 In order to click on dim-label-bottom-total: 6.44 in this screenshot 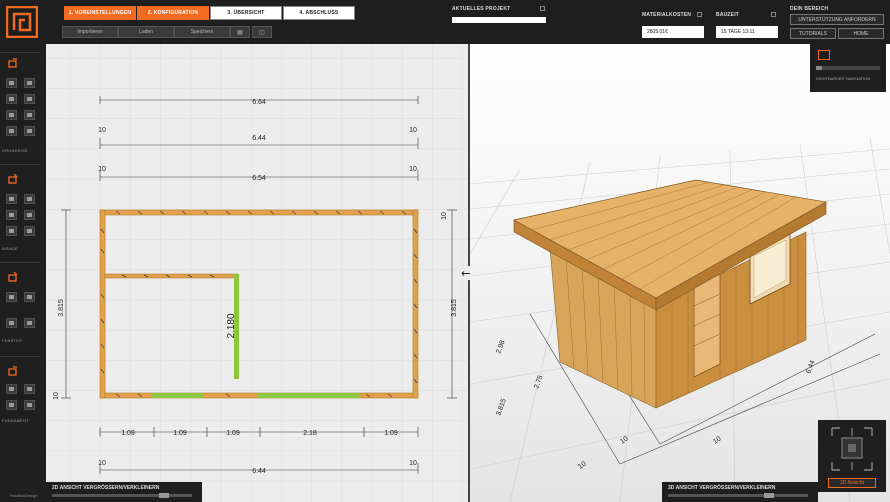, I will do `click(259, 471)`.